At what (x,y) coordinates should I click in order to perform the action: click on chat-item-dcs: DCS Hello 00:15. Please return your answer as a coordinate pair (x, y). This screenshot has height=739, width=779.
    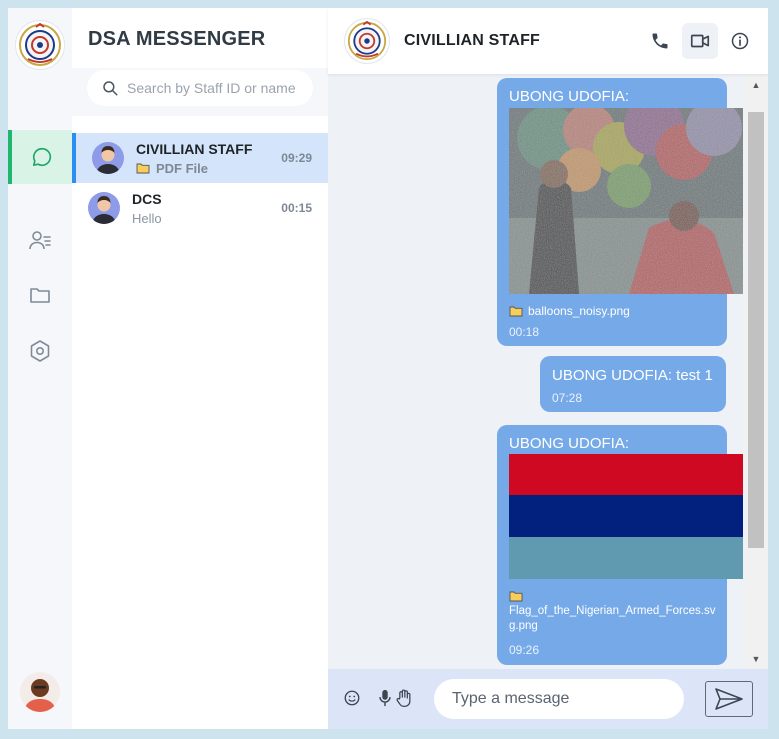
    Looking at the image, I should click on (200, 208).